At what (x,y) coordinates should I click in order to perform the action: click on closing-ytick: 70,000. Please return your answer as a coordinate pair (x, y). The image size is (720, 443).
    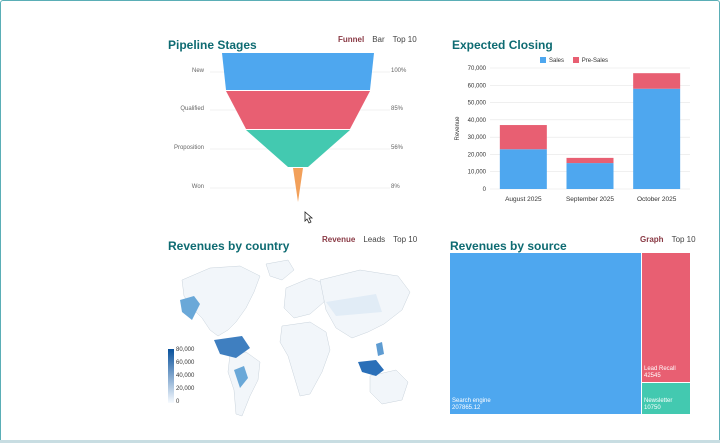
    Looking at the image, I should click on (477, 69).